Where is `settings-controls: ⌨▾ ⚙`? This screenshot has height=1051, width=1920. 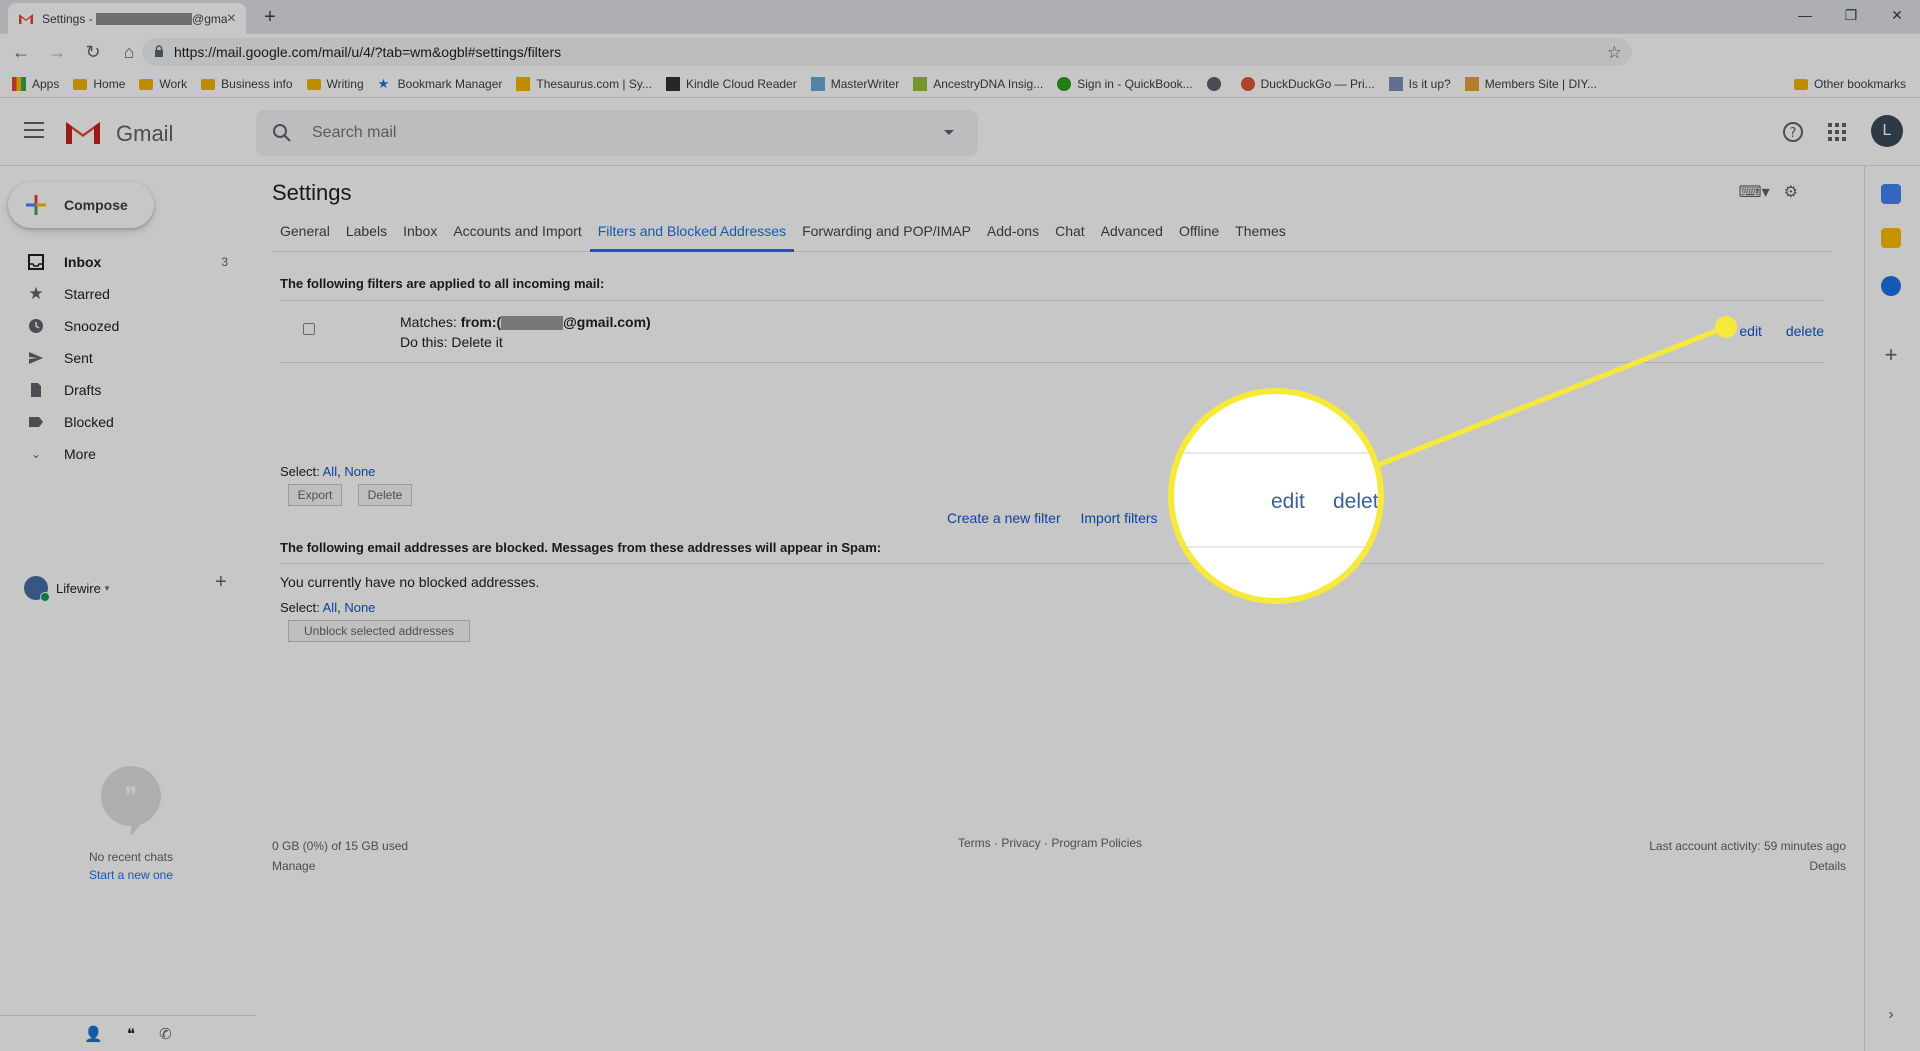 settings-controls: ⌨▾ ⚙ is located at coordinates (1768, 192).